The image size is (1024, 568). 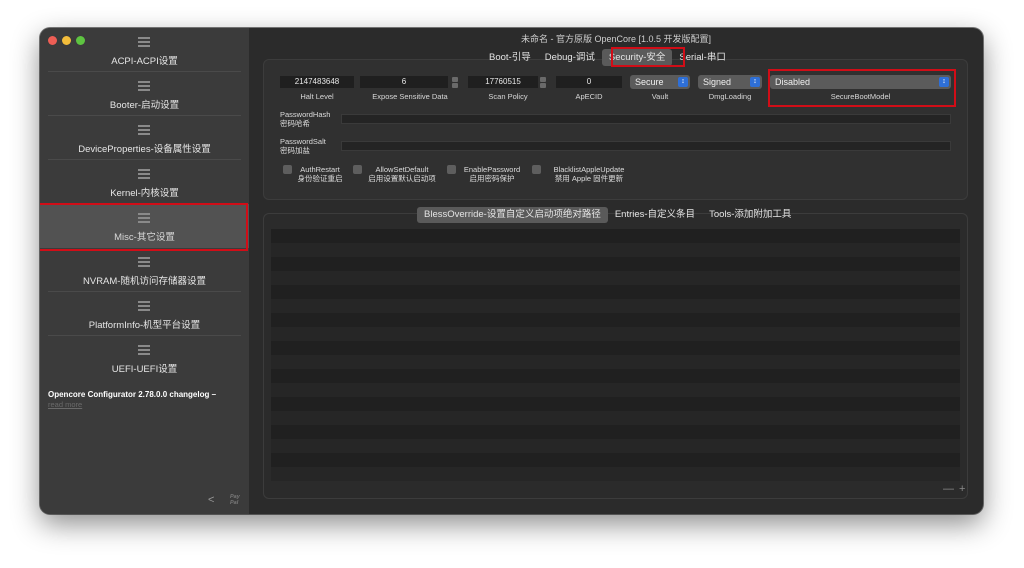 What do you see at coordinates (793, 82) in the screenshot?
I see `securebootmodel-value: Disabled` at bounding box center [793, 82].